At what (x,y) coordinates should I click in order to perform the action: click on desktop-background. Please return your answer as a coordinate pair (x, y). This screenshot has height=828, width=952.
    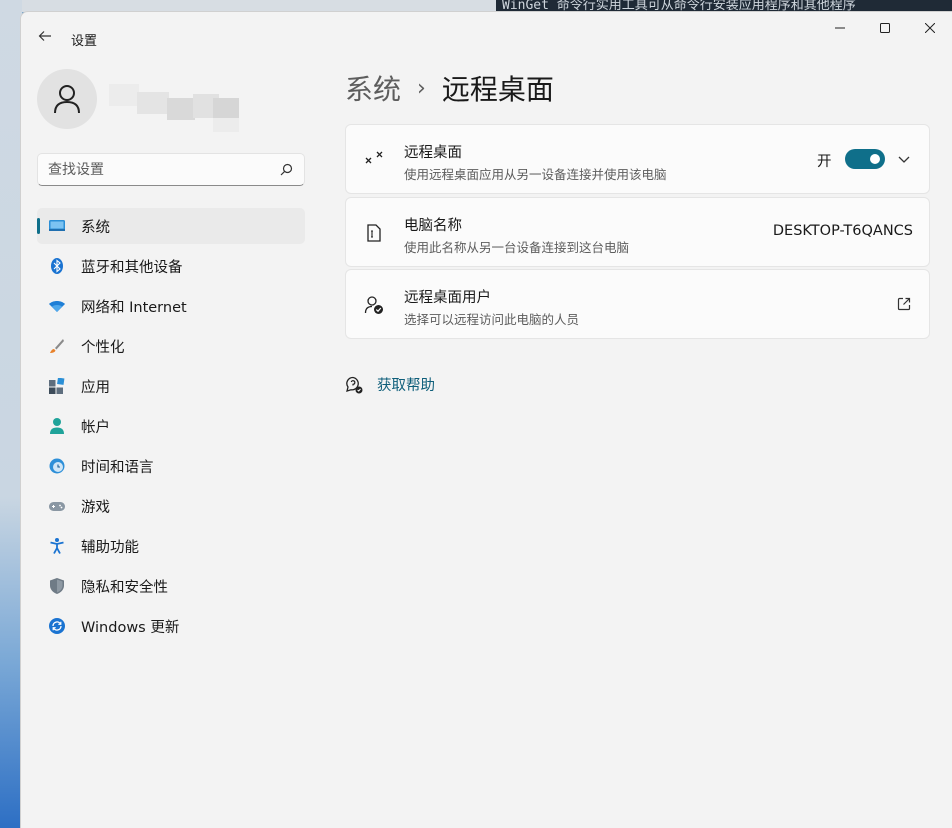
    Looking at the image, I should click on (11, 414).